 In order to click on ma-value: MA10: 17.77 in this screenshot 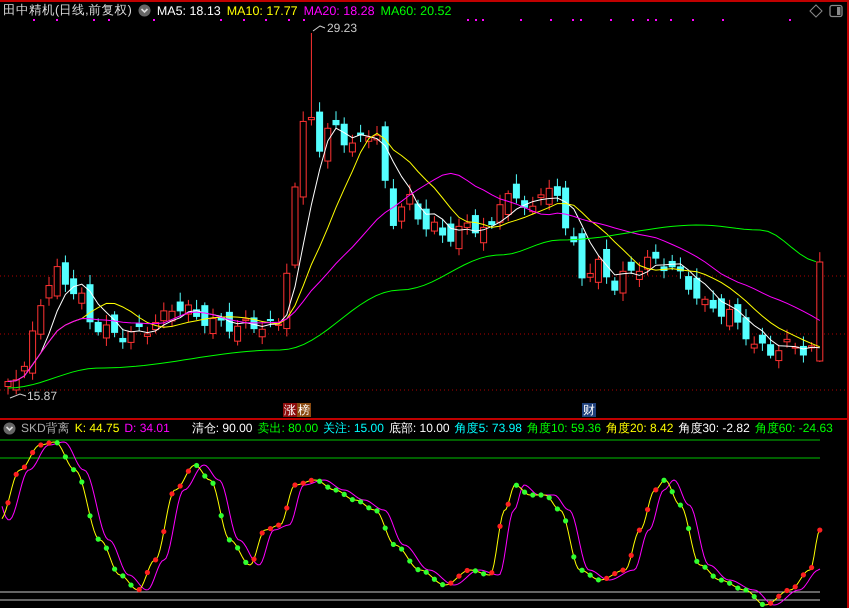, I will do `click(262, 11)`.